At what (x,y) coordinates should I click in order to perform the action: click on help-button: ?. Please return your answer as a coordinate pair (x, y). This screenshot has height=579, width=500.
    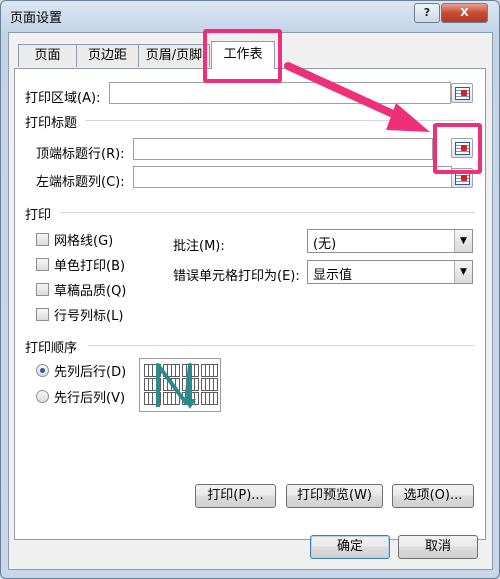
    Looking at the image, I should click on (427, 13).